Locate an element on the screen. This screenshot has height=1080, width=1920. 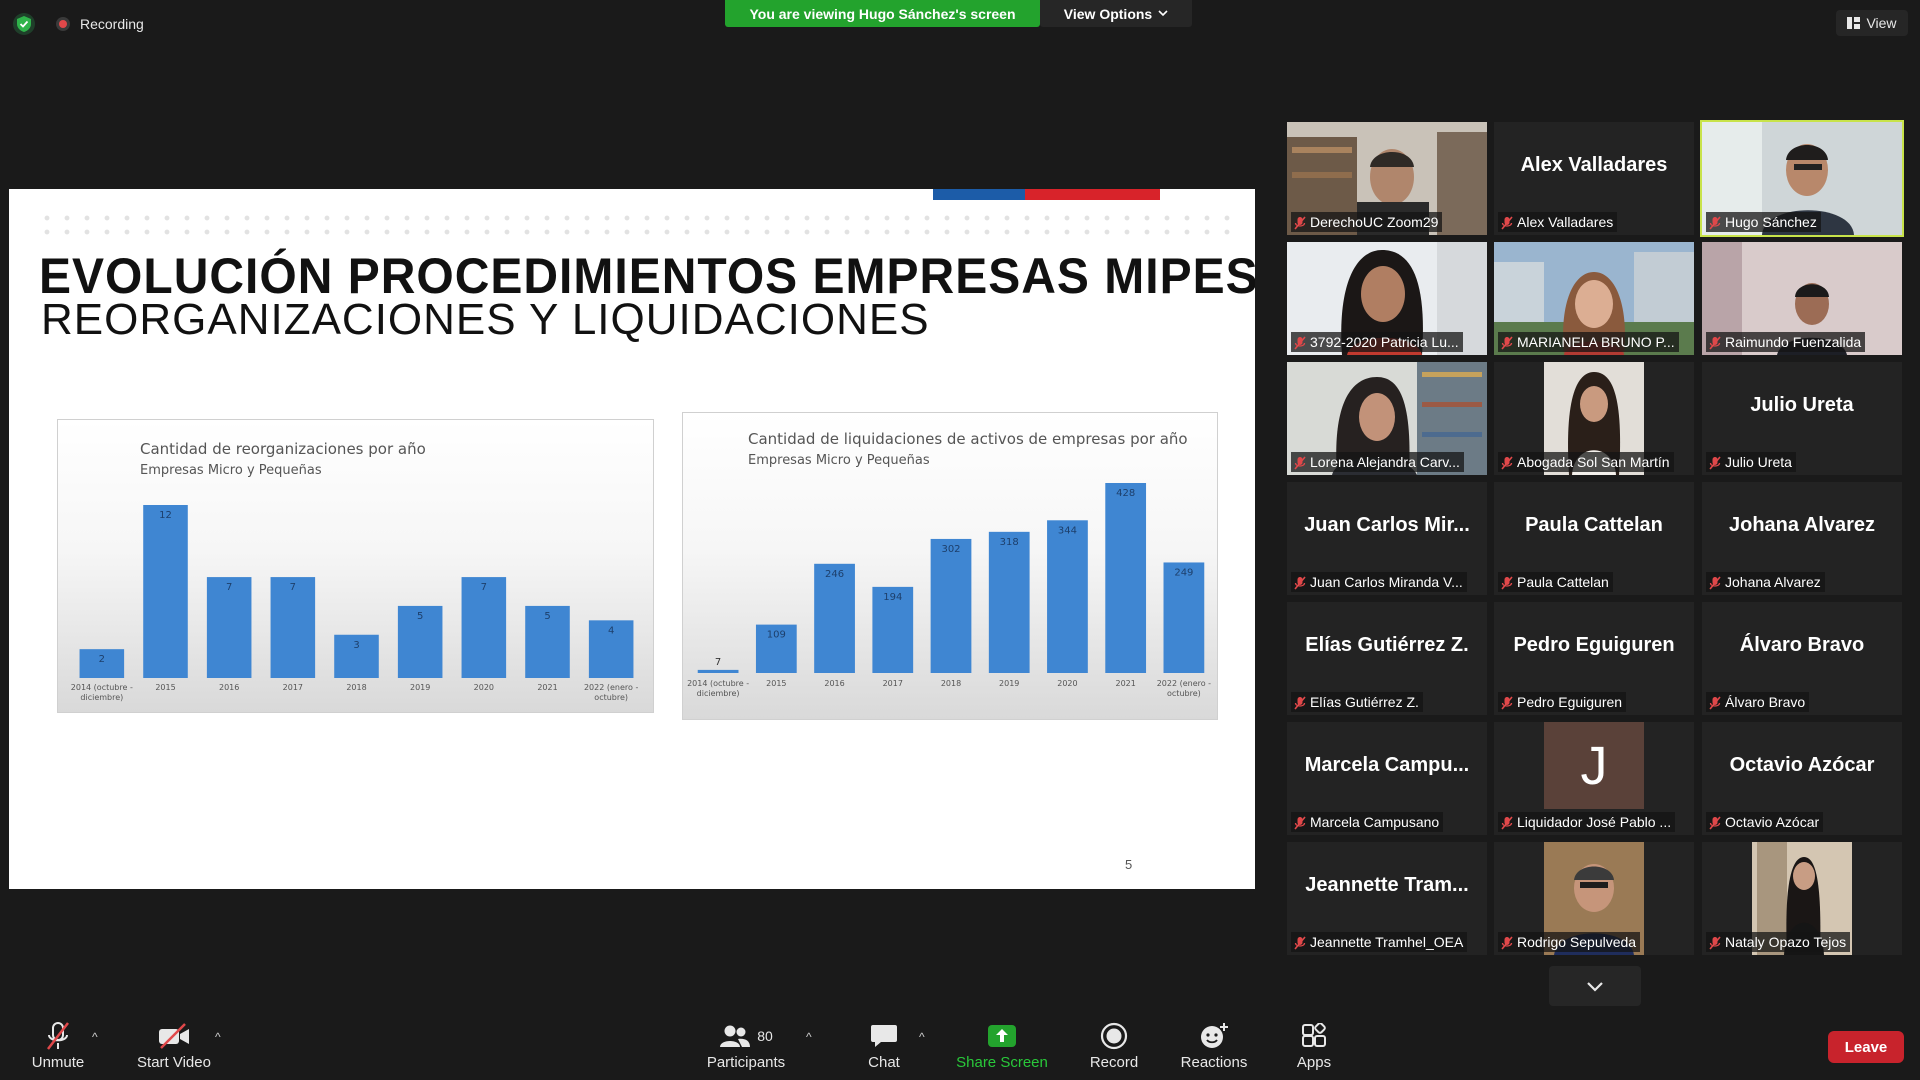
chevron-down-icon is located at coordinates (1163, 13).